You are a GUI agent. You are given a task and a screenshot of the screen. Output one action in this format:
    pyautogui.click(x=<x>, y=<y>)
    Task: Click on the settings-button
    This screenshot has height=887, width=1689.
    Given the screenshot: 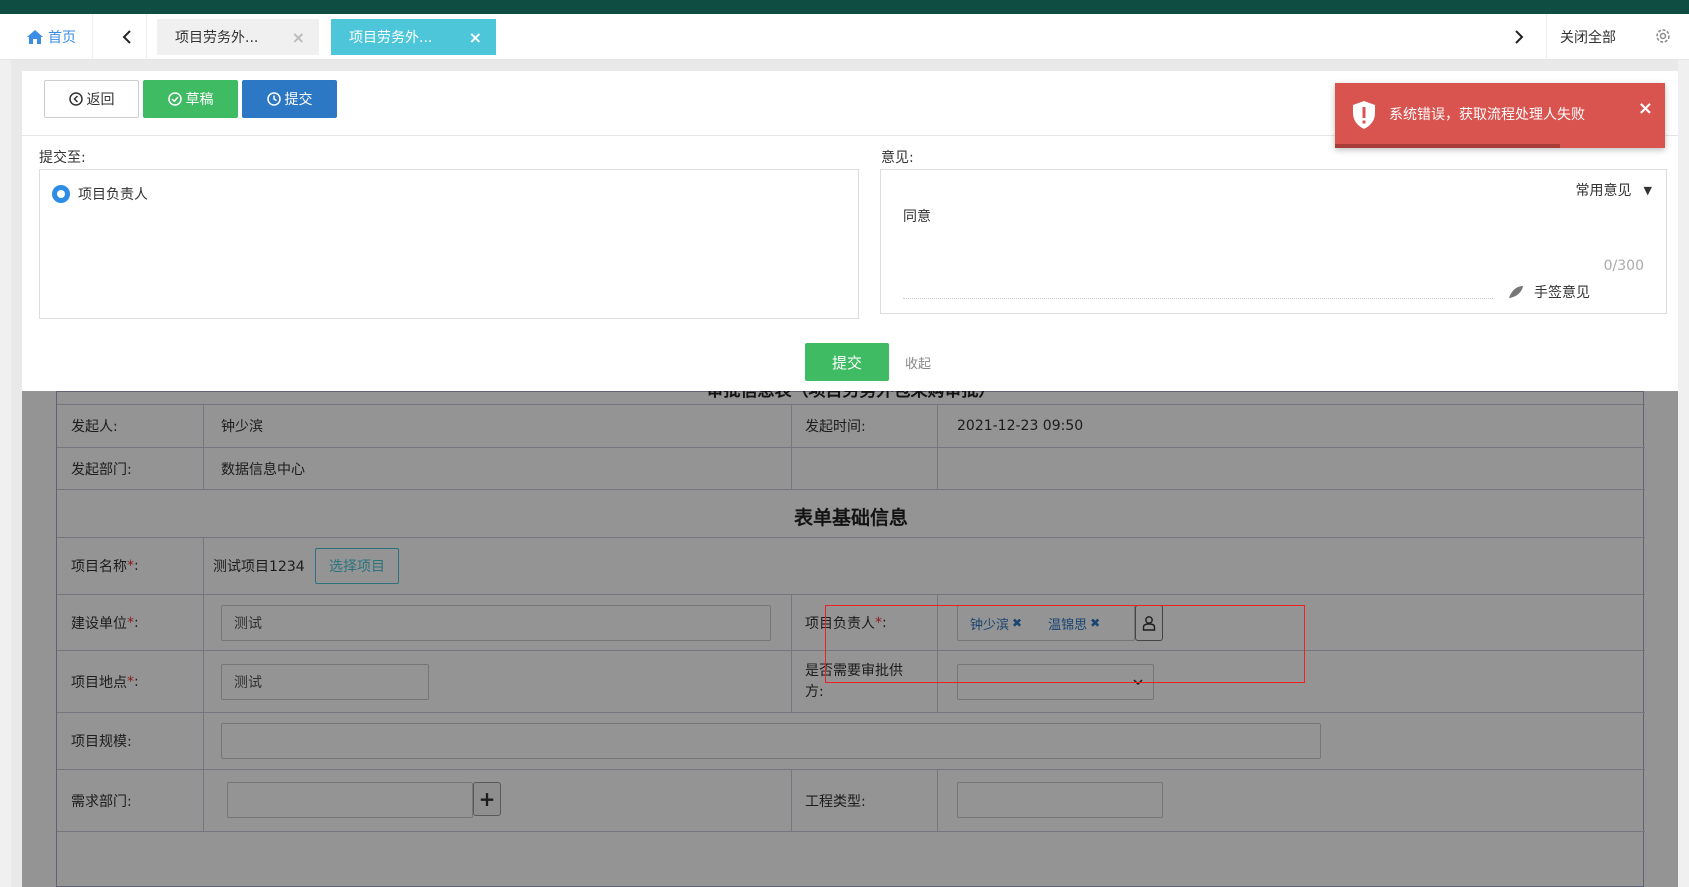 What is the action you would take?
    pyautogui.click(x=1663, y=38)
    